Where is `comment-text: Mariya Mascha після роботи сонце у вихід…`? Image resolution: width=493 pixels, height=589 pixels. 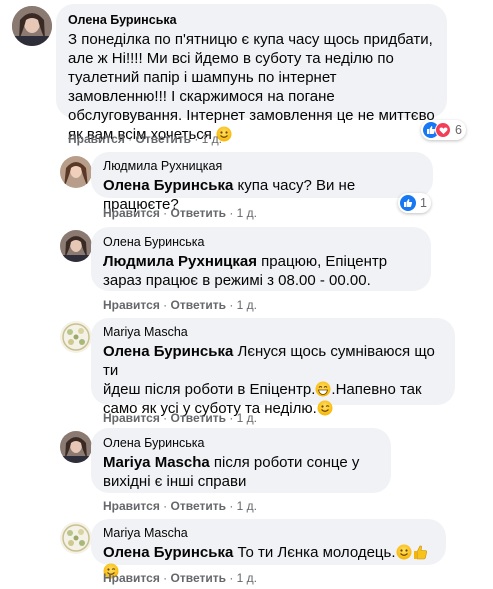
comment-text: Mariya Mascha після роботи сонце у вихід… is located at coordinates (241, 472).